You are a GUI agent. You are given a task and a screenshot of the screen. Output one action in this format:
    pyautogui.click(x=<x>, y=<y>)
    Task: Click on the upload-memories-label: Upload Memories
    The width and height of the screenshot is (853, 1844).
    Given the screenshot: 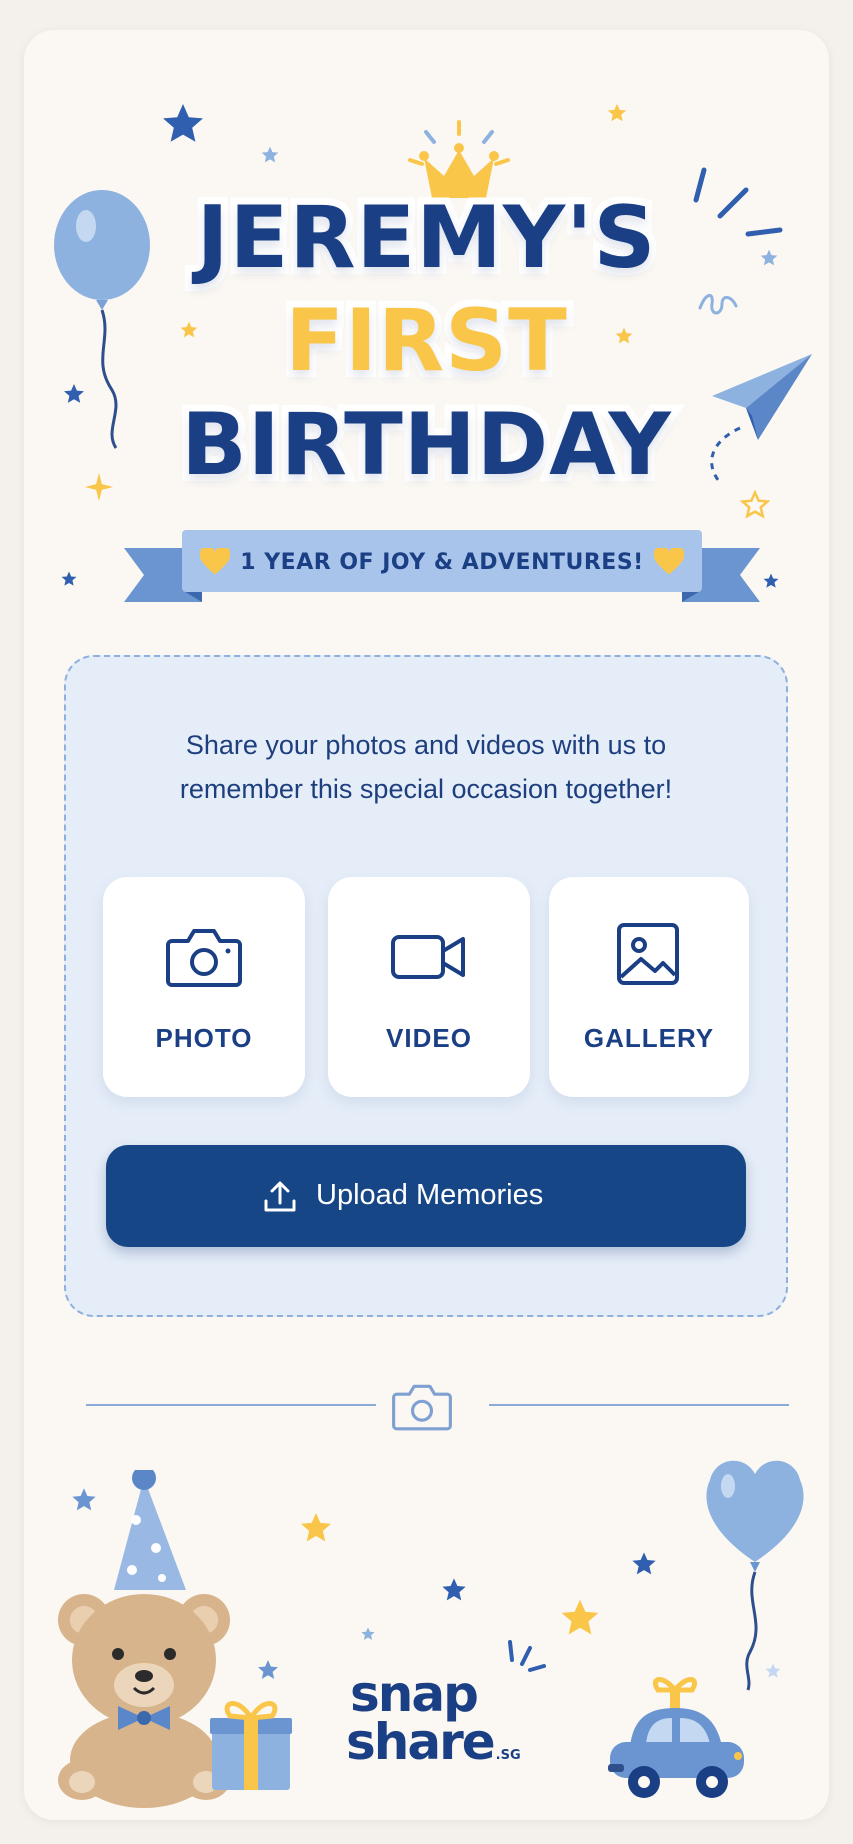 What is the action you would take?
    pyautogui.click(x=430, y=1195)
    